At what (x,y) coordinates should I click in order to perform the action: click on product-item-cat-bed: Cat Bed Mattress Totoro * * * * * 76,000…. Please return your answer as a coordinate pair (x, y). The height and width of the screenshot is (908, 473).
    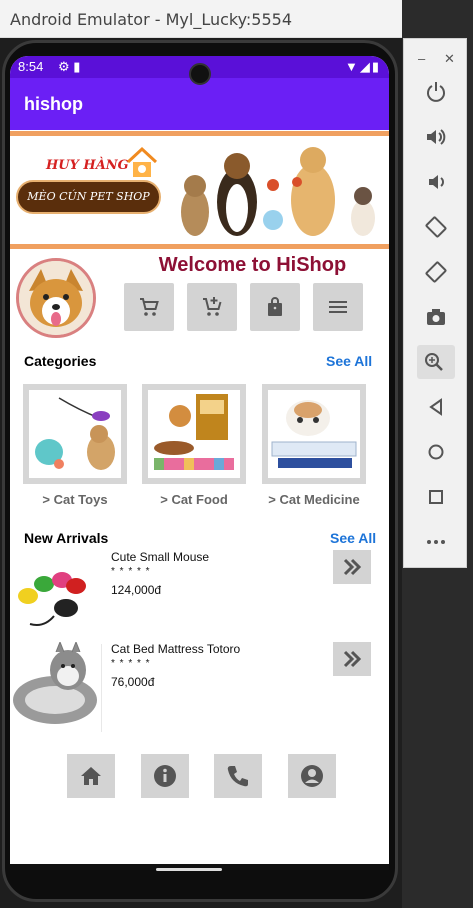
    Looking at the image, I should click on (199, 688).